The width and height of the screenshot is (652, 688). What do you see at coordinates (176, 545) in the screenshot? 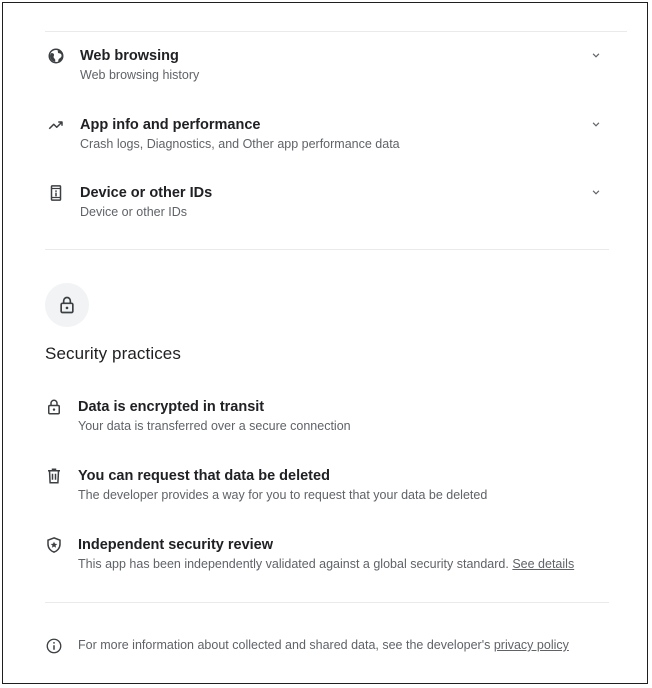
I see `security-item-title: Independent security review` at bounding box center [176, 545].